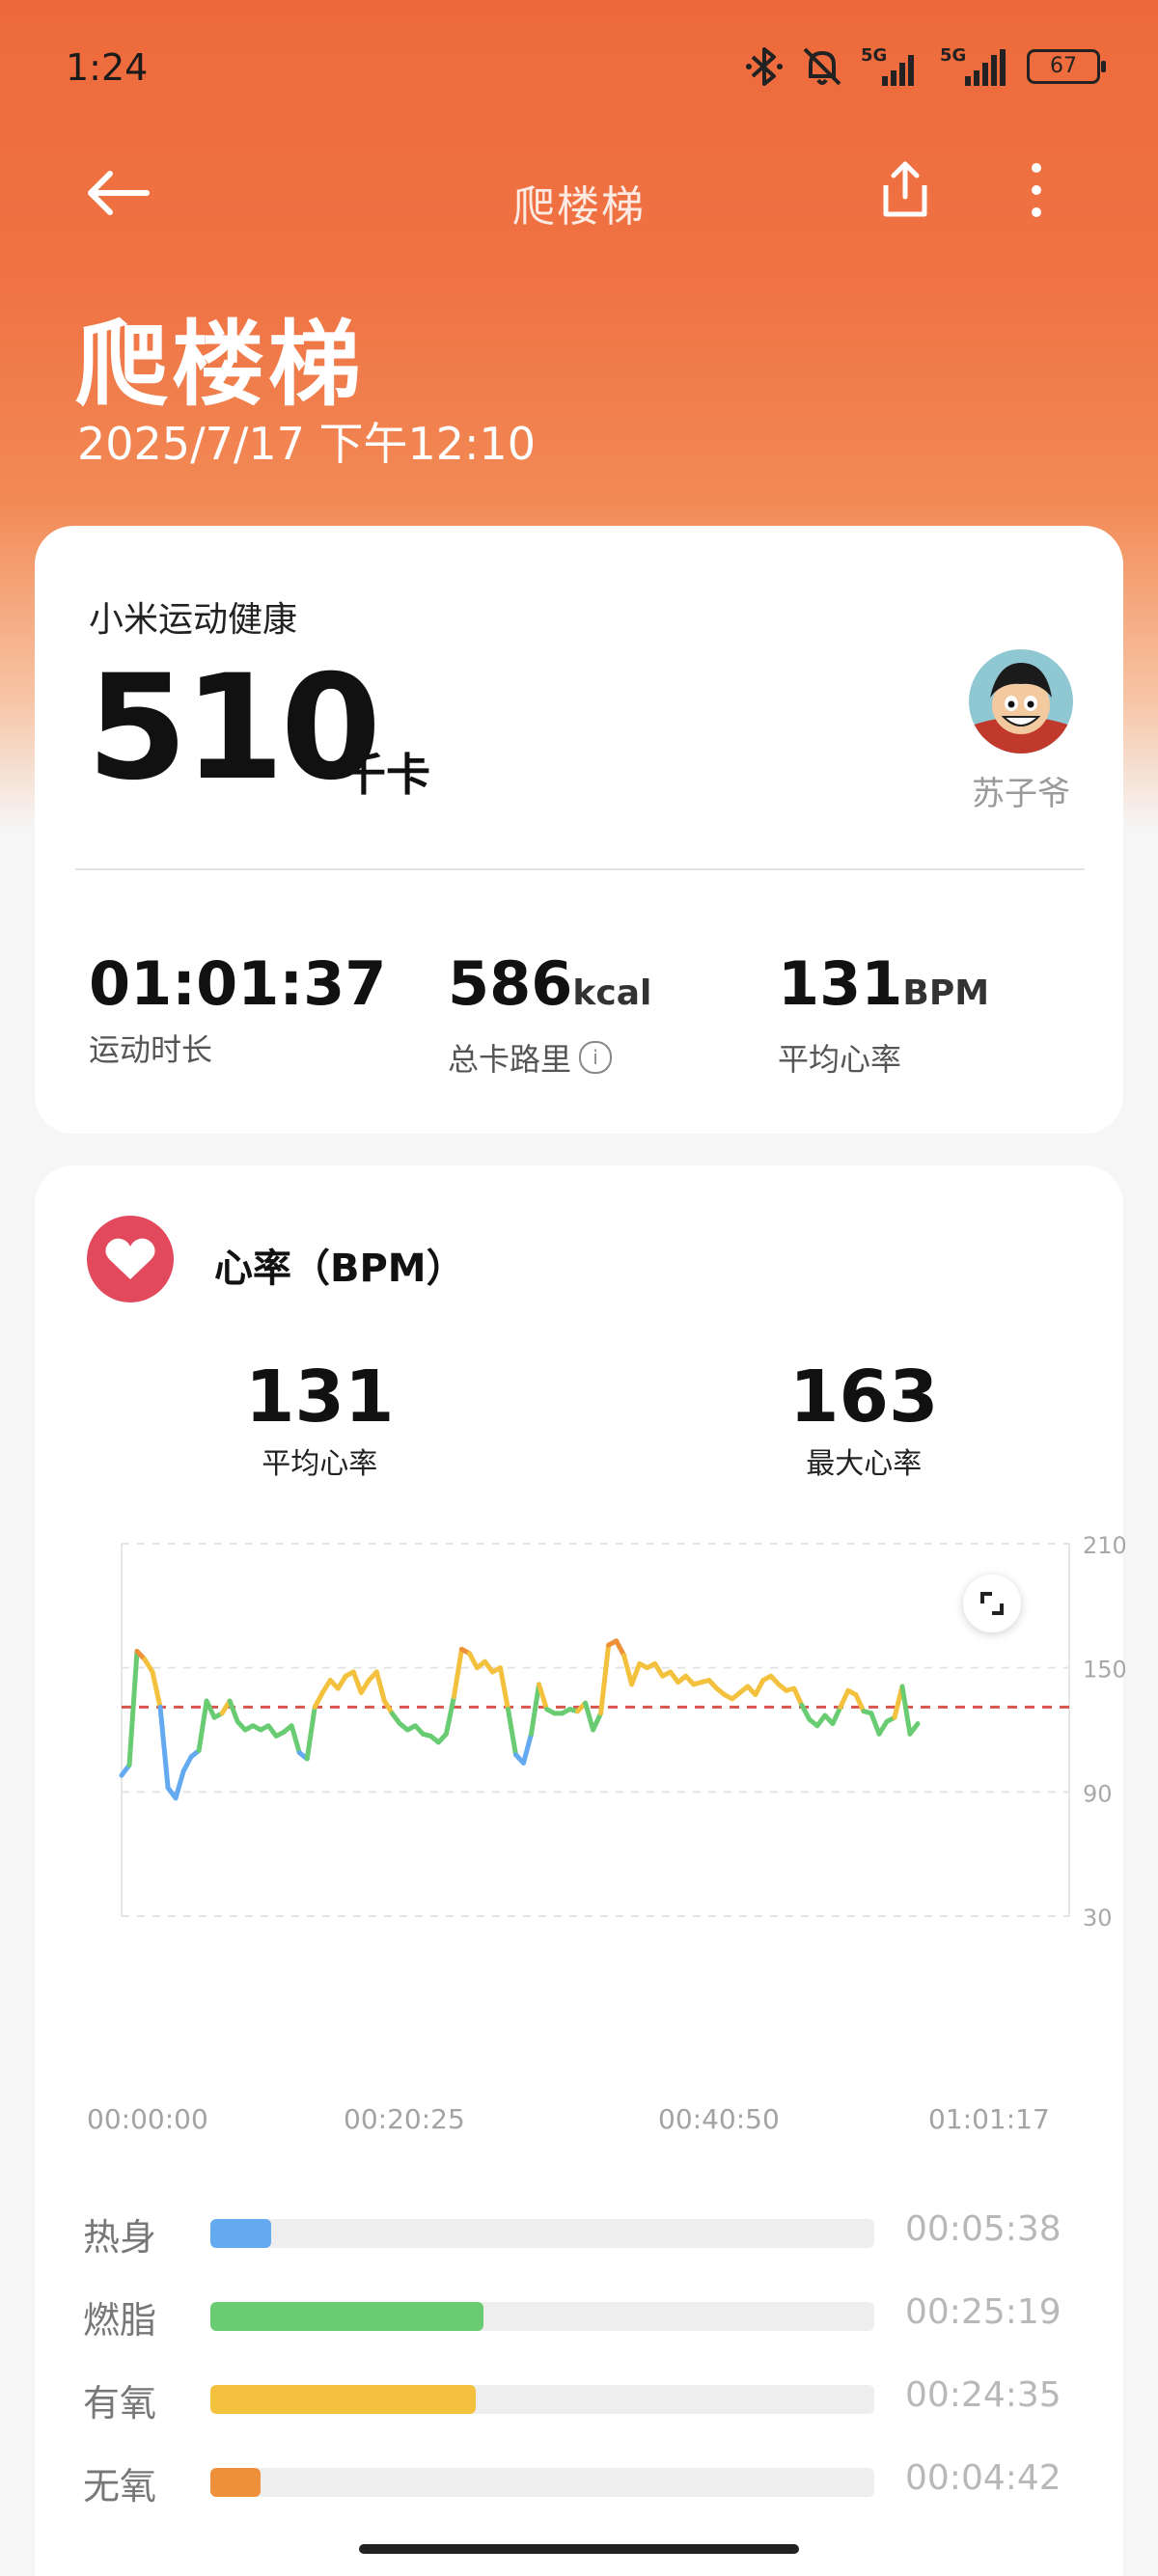  What do you see at coordinates (864, 1397) in the screenshot?
I see `max-heart-rate-value: 163` at bounding box center [864, 1397].